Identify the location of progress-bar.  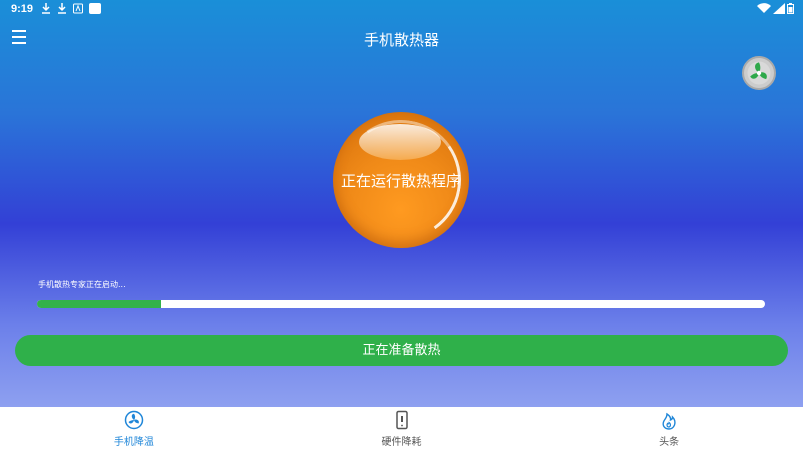
(401, 304).